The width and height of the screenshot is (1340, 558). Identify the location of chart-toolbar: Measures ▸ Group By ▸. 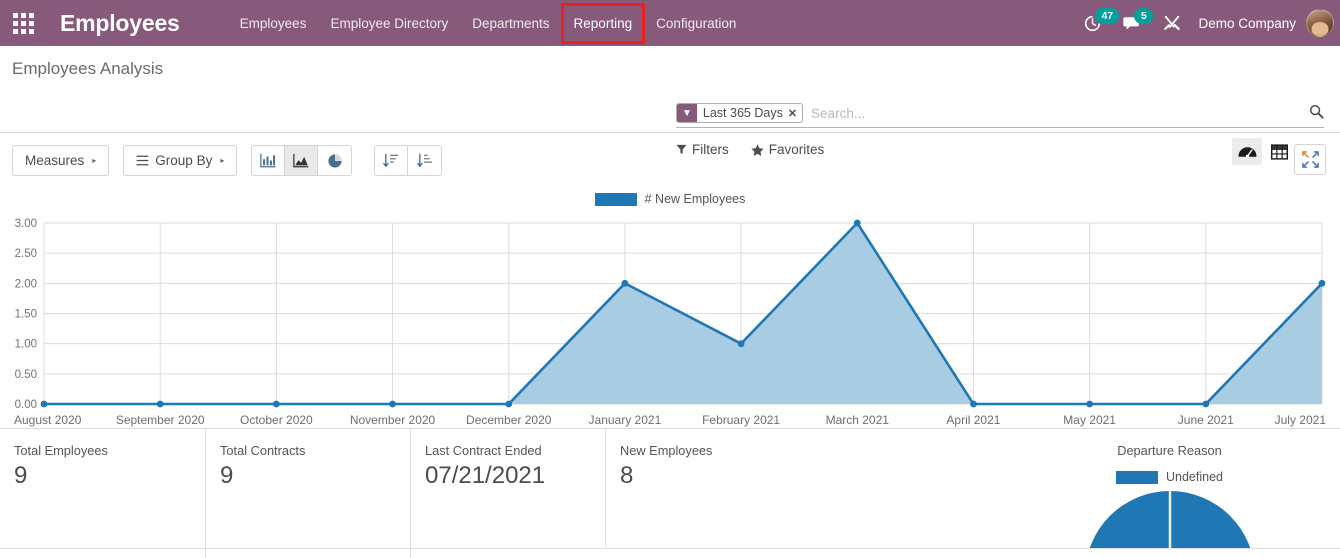
(670, 160).